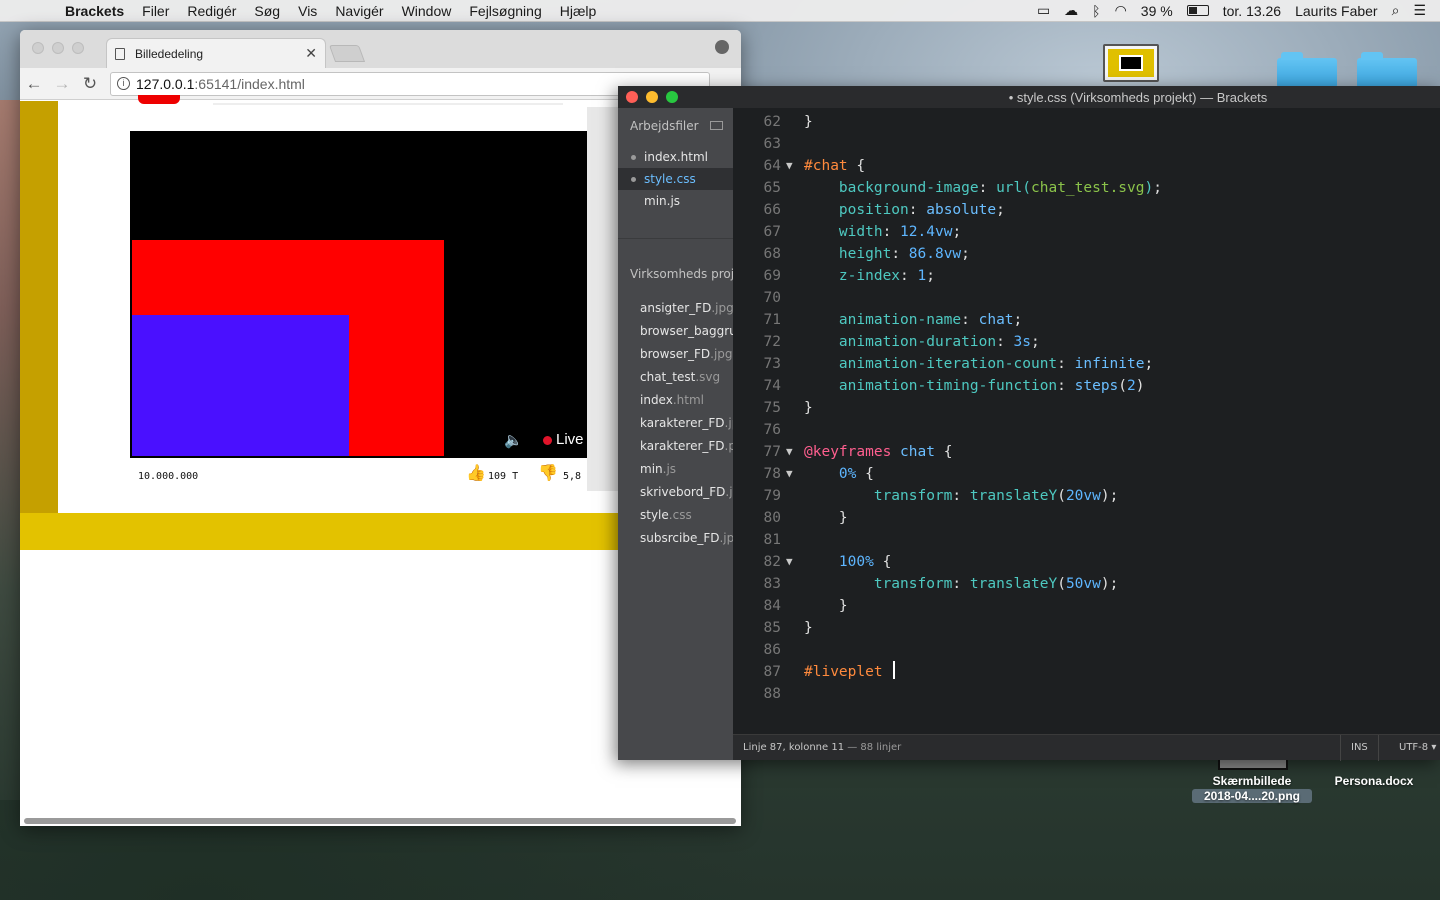 The width and height of the screenshot is (1440, 900). What do you see at coordinates (1086, 320) in the screenshot?
I see `code-line: 71 animation-name: chat;` at bounding box center [1086, 320].